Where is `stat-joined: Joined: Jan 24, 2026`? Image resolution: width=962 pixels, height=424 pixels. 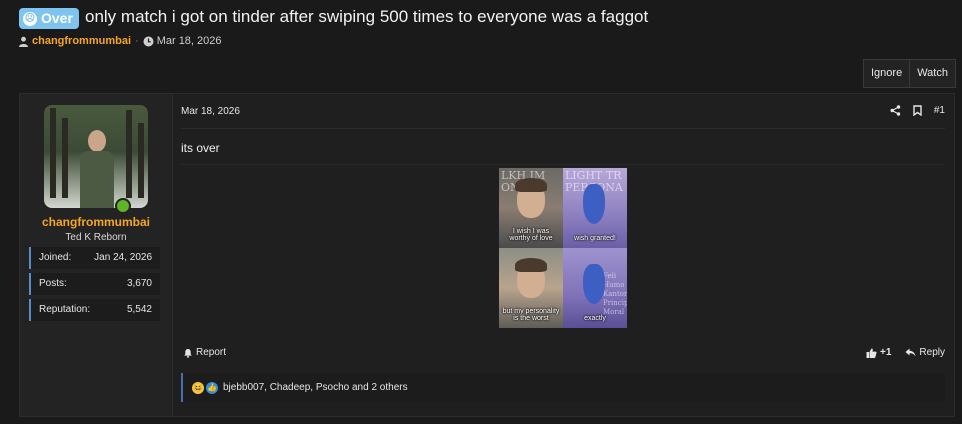
stat-joined: Joined: Jan 24, 2026 is located at coordinates (94, 258).